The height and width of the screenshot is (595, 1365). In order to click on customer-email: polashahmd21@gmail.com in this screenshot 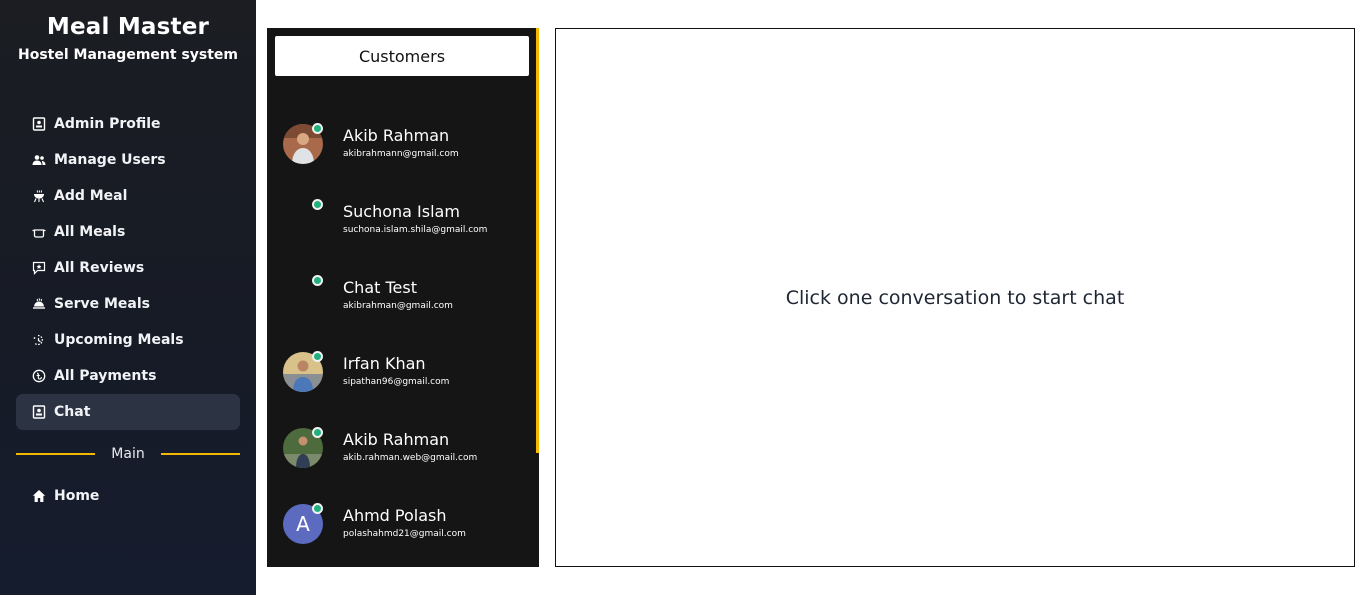, I will do `click(404, 534)`.